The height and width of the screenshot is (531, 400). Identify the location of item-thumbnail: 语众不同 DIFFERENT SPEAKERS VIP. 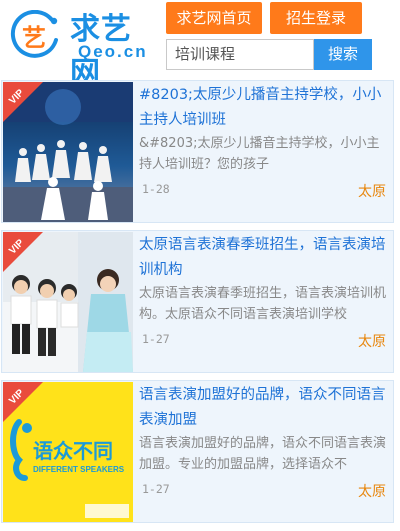
(68, 452).